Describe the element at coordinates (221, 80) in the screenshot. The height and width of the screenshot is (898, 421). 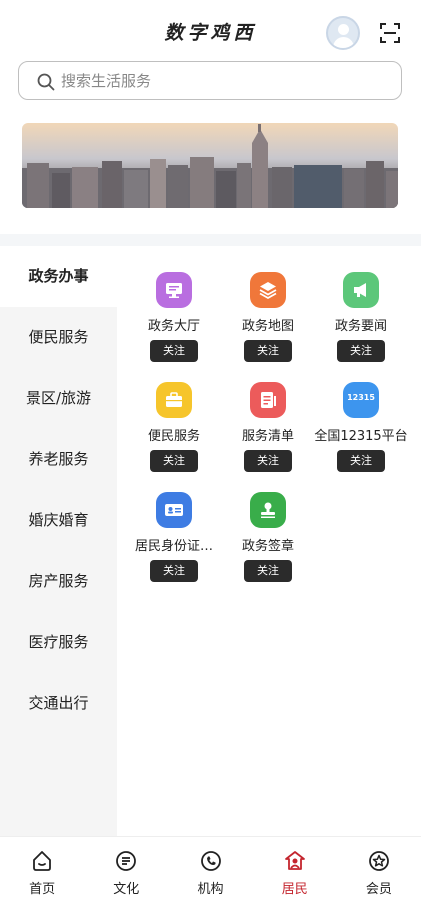
I see `search-input` at that location.